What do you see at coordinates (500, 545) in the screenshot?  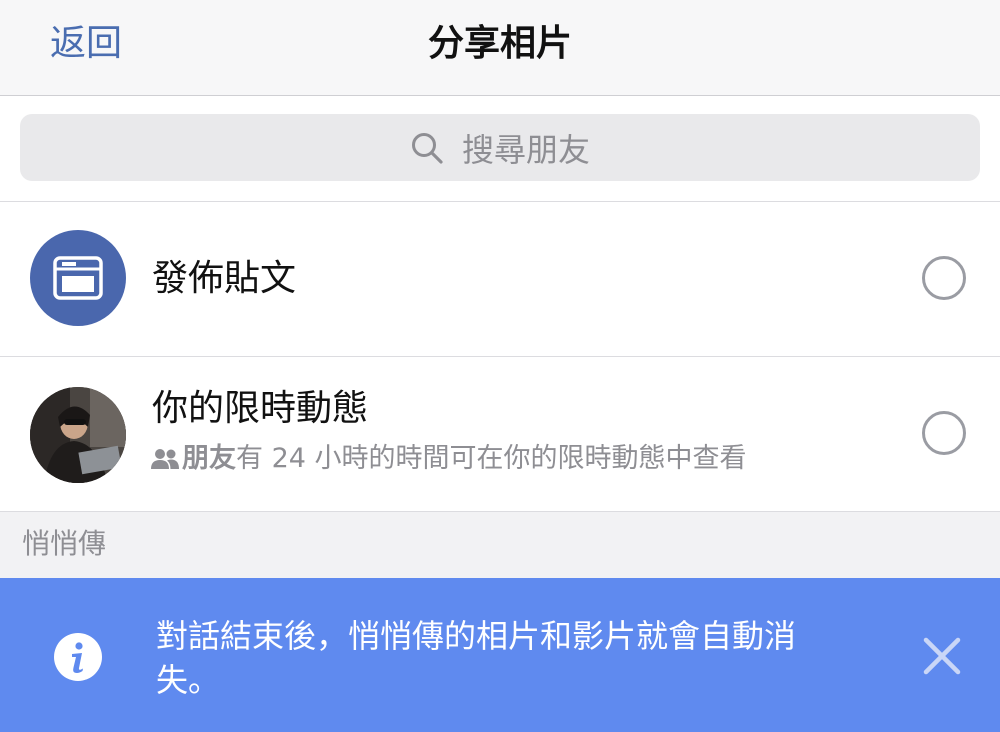 I see `section-header: 悄悄傳` at bounding box center [500, 545].